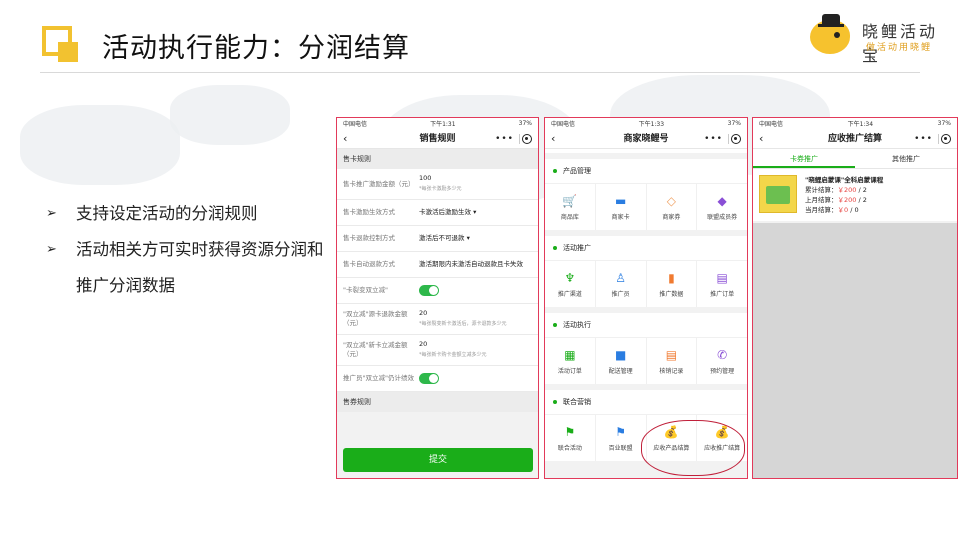 This screenshot has width=960, height=540. Describe the element at coordinates (438, 460) in the screenshot. I see `submit-button: 提交` at that location.